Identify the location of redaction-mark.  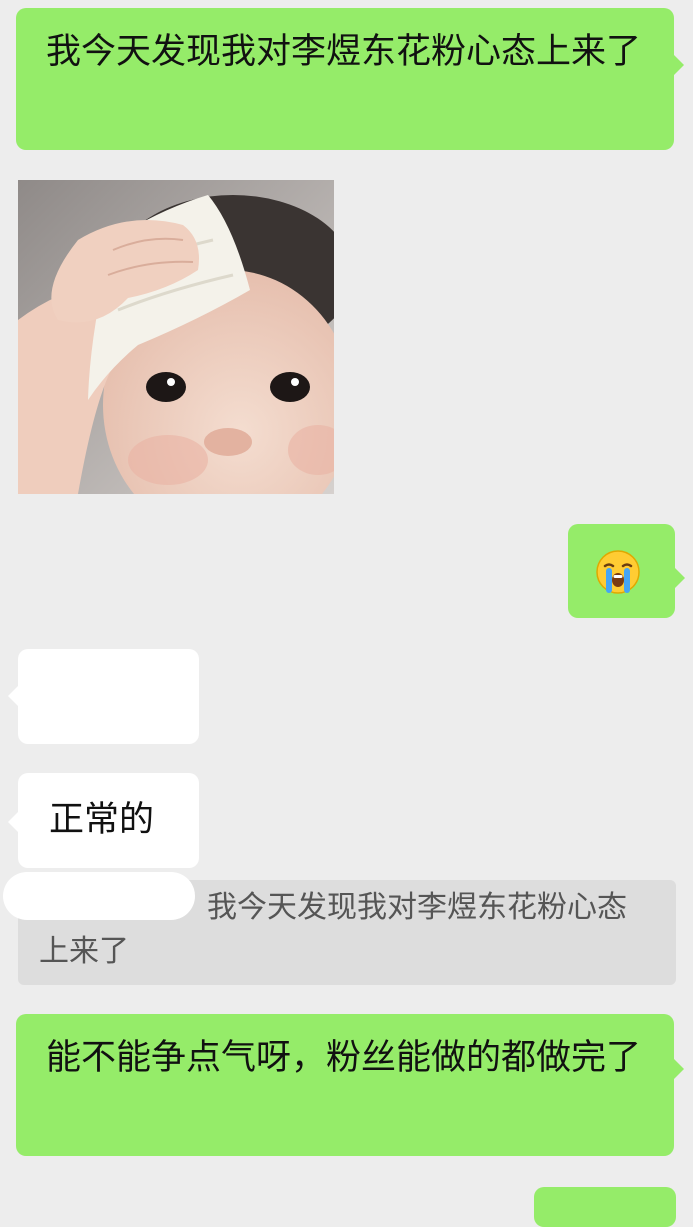
(99, 896).